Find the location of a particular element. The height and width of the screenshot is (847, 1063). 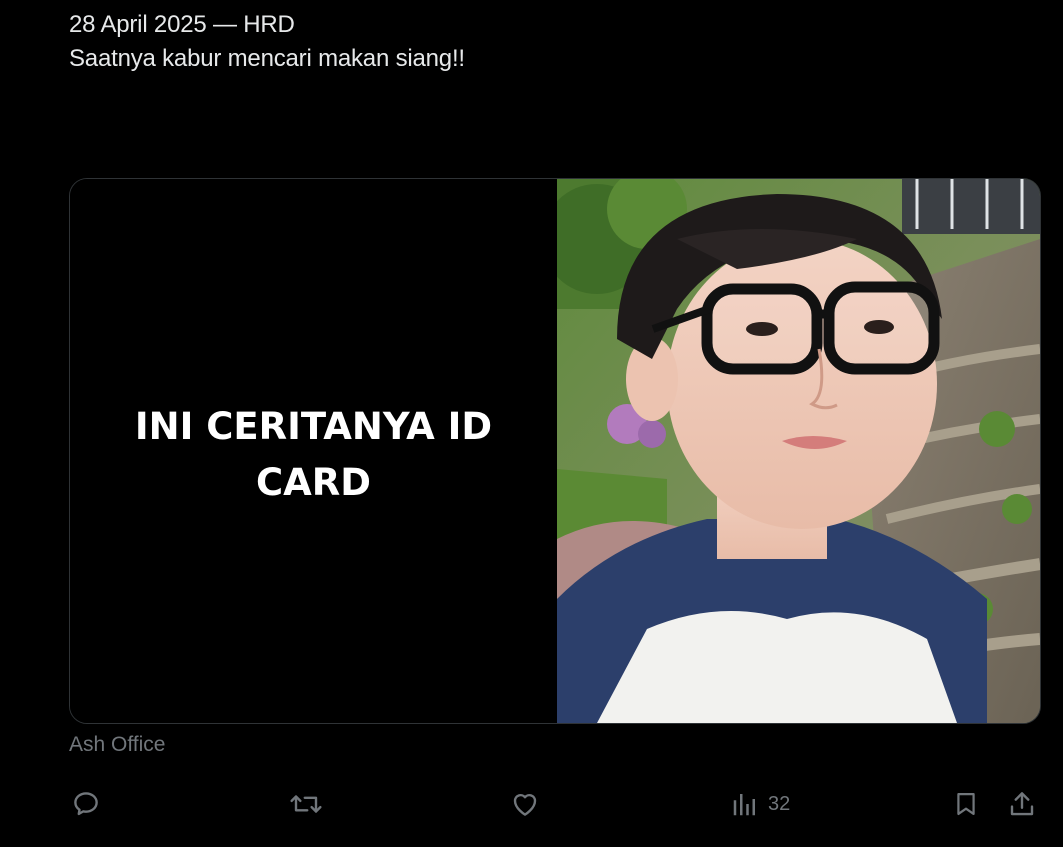

tweet-text-line-1: 28 April 2025 — HRD is located at coordinates (182, 24).